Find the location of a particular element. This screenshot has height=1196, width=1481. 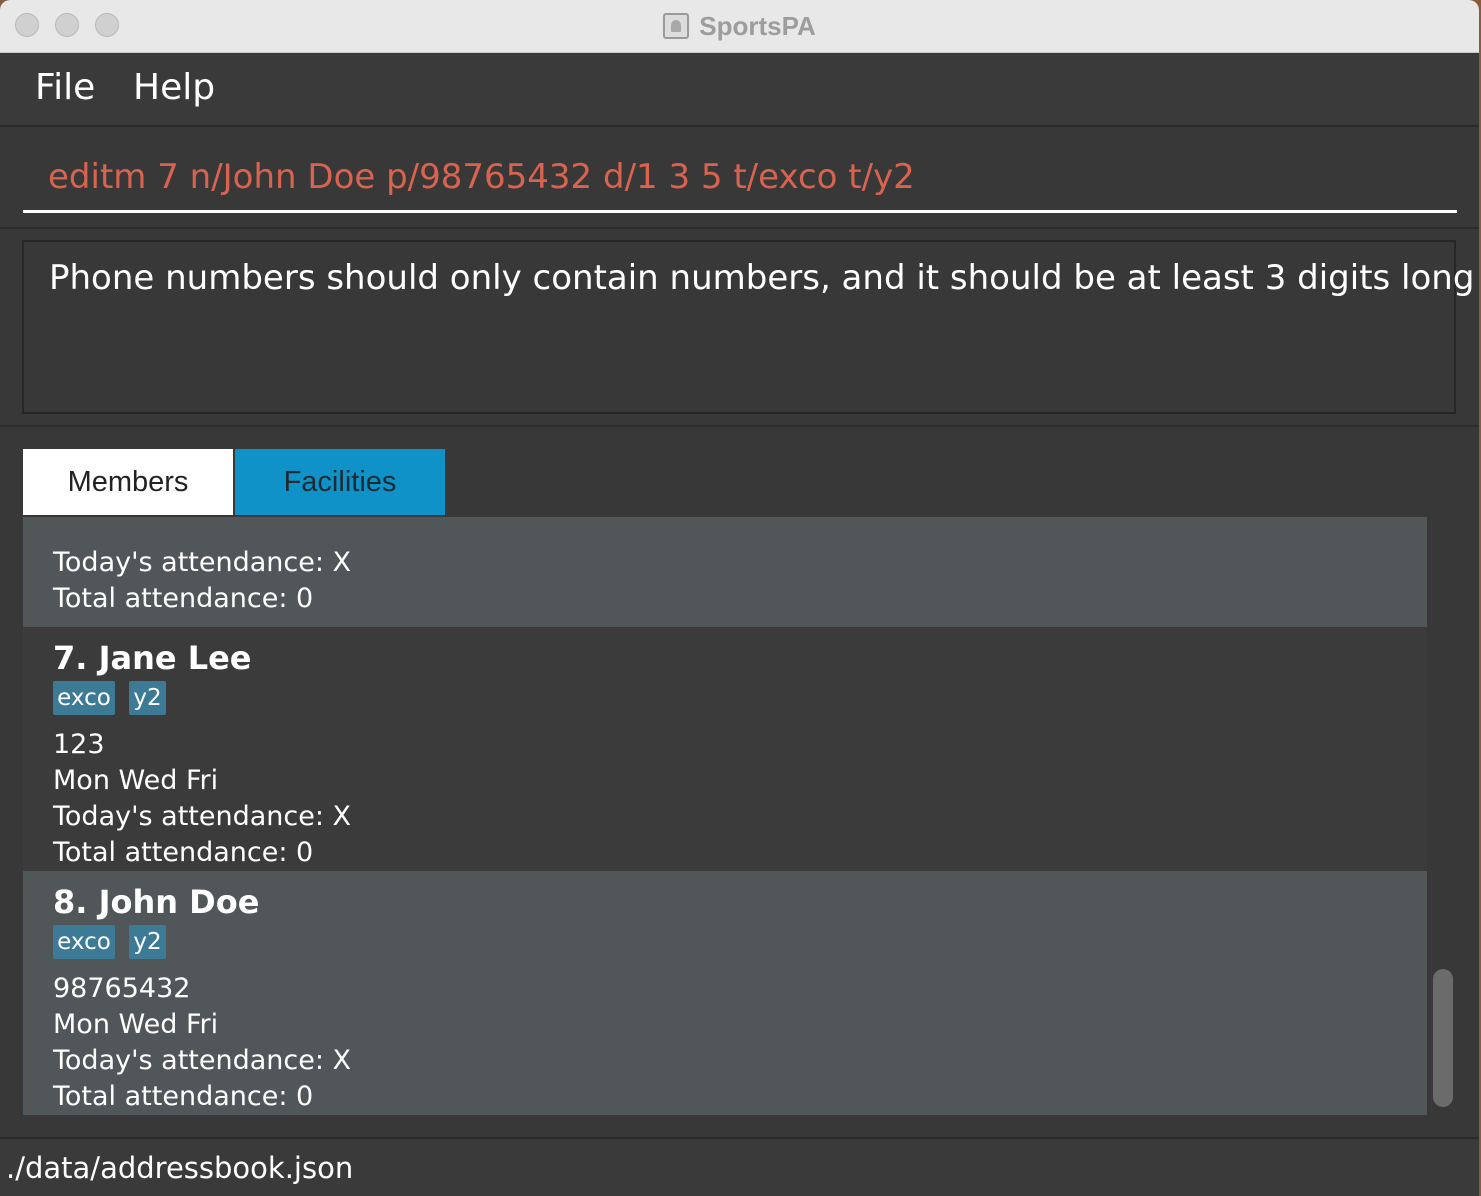

title-bar: SportsPA is located at coordinates (739, 26).